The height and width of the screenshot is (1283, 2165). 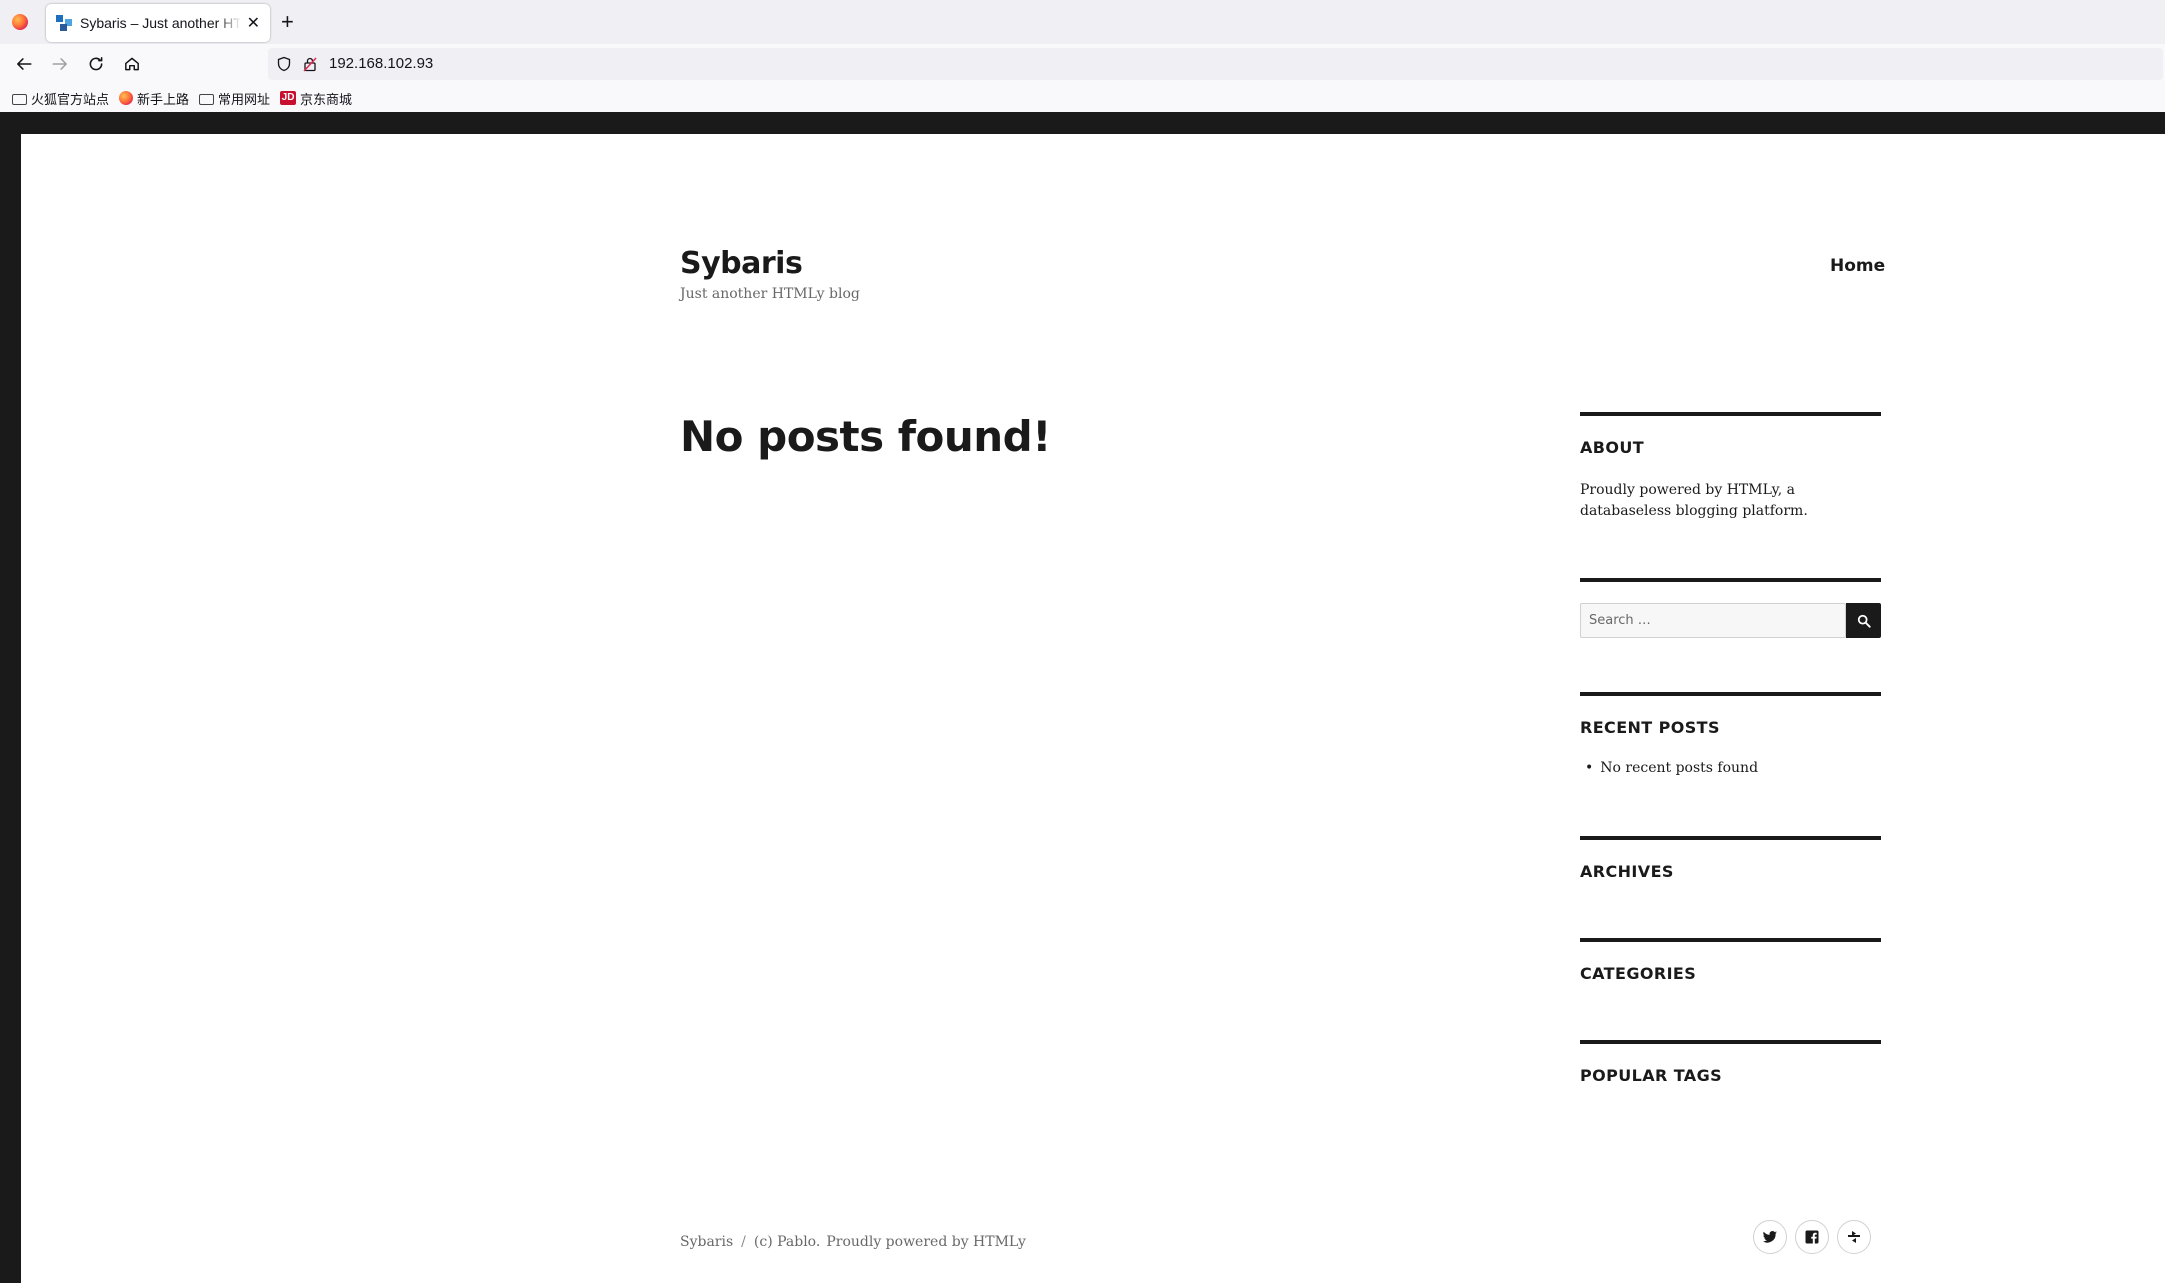 What do you see at coordinates (741, 263) in the screenshot?
I see `site-title: Sybaris` at bounding box center [741, 263].